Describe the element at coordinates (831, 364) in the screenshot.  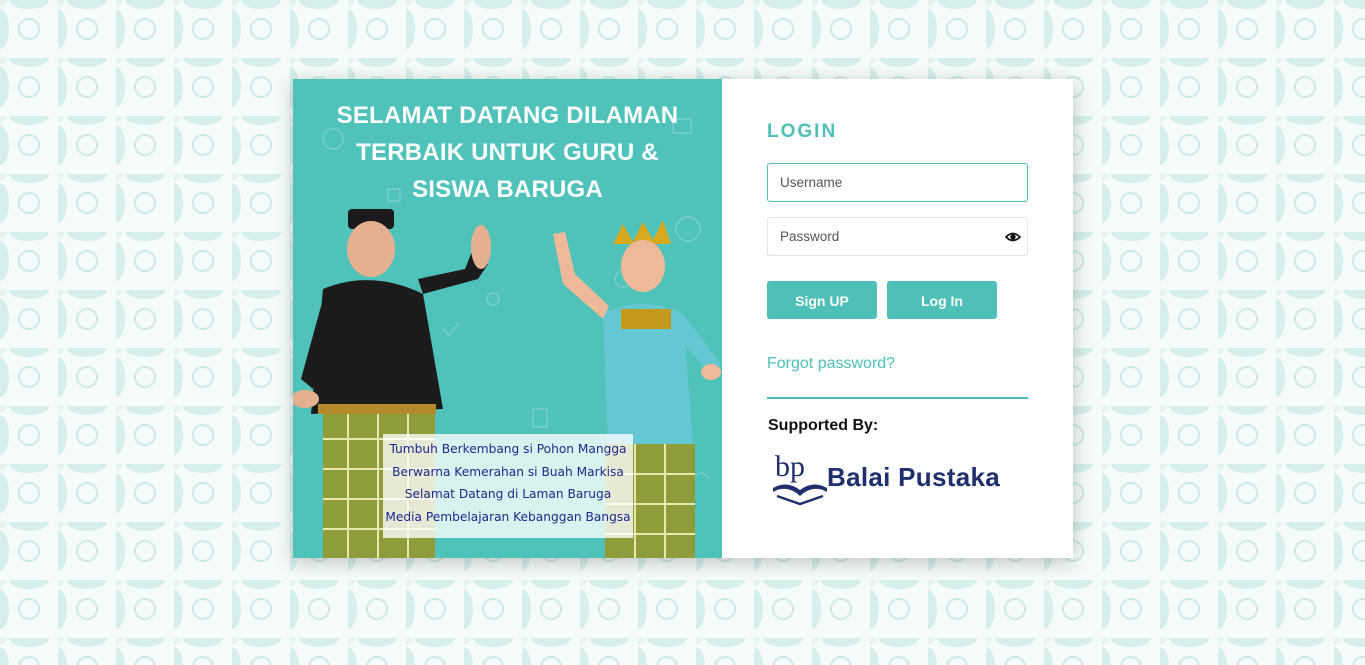
I see `forgot-password-link: Forgot password?` at that location.